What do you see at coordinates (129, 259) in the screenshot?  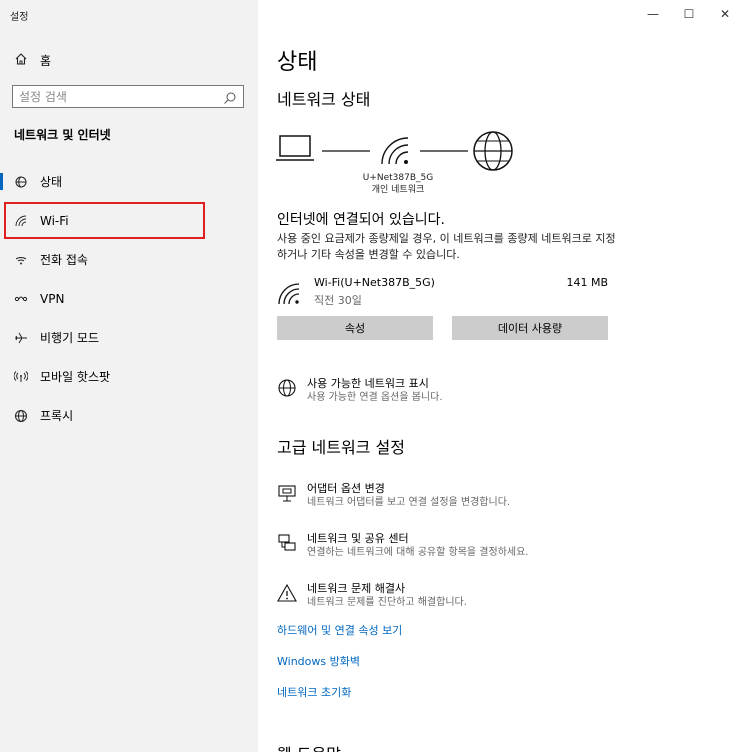 I see `sidebar-item-dialup: 전화 접속` at bounding box center [129, 259].